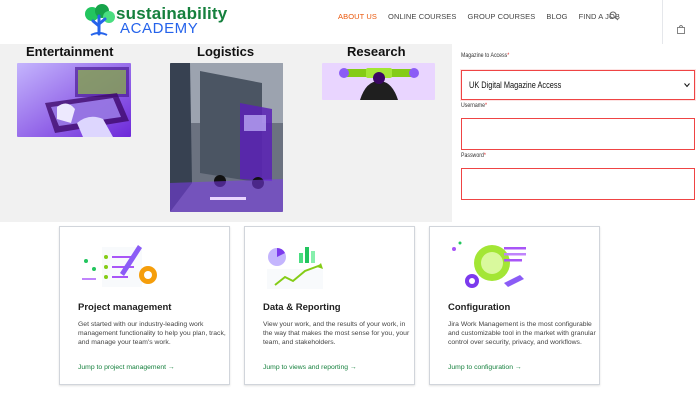 Image resolution: width=700 pixels, height=400 pixels. Describe the element at coordinates (502, 16) in the screenshot. I see `nav-group-courses: GROUP COURSES` at that location.